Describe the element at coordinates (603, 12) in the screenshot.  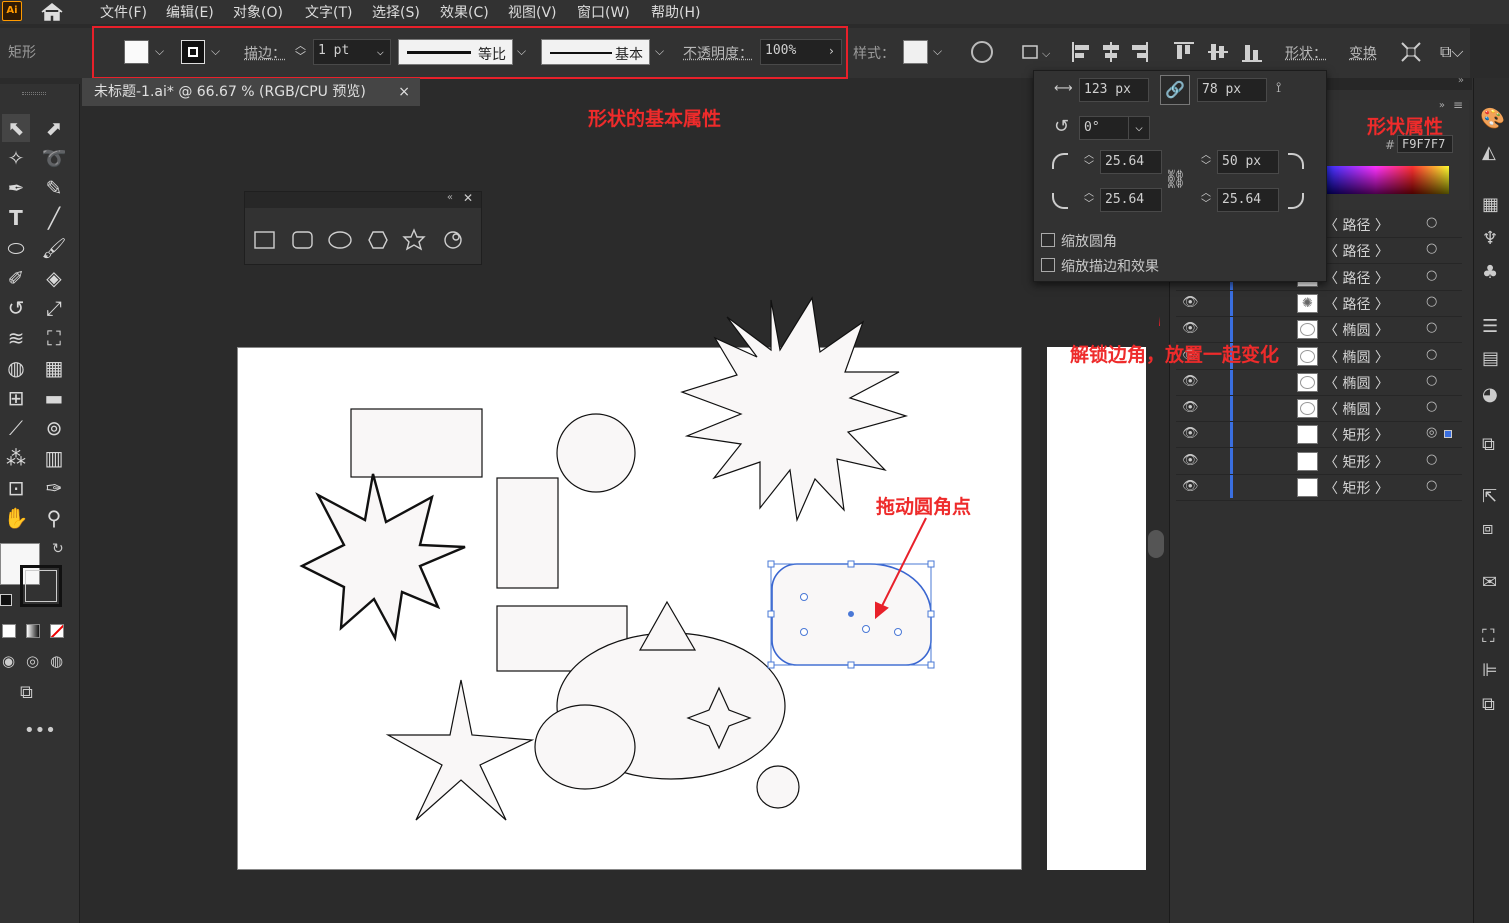
I see `menu-window: 窗口(W)` at that location.